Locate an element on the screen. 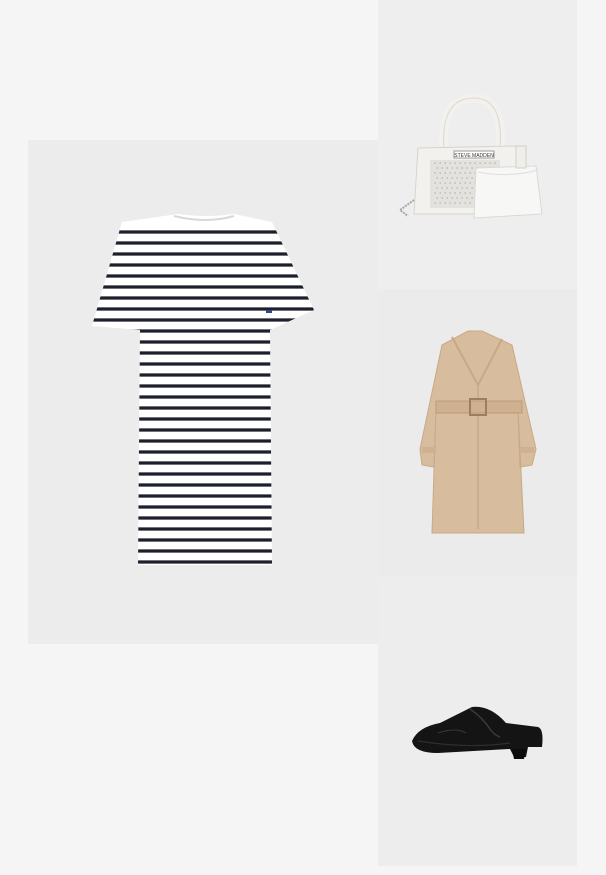  bag-brand-text: STEVE MADDEN is located at coordinates (474, 156).